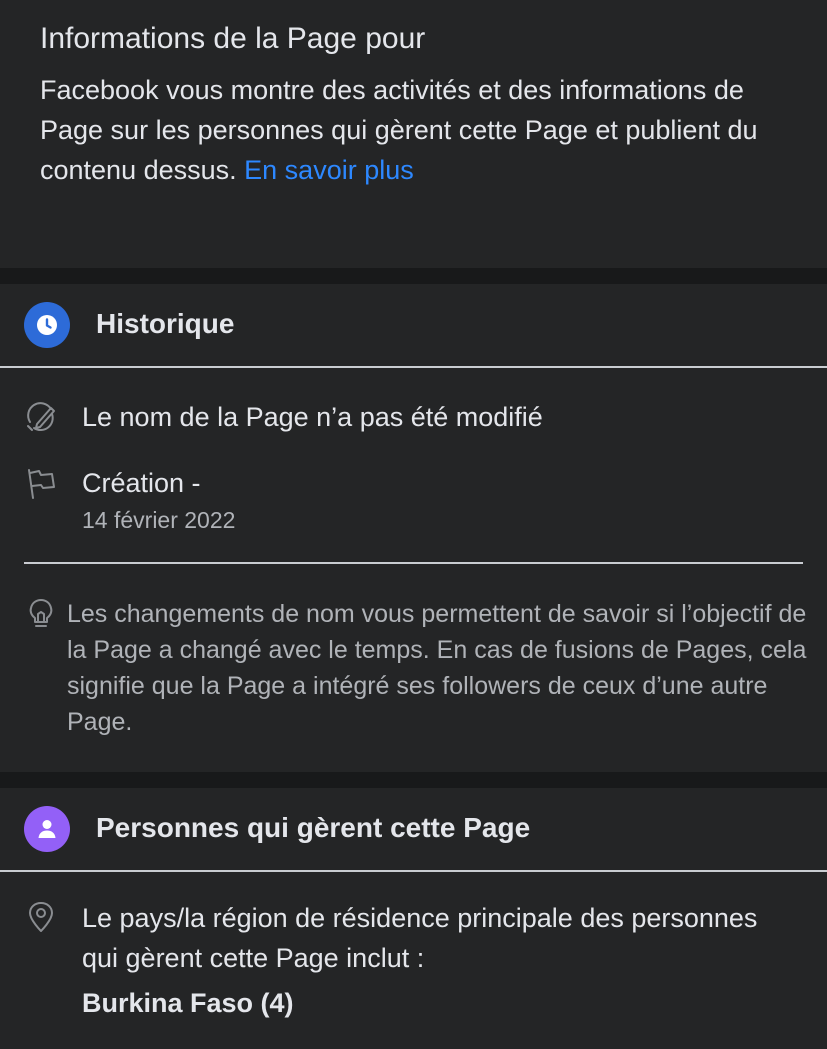 The height and width of the screenshot is (1049, 827). What do you see at coordinates (313, 827) in the screenshot?
I see `managers-title: Personnes qui gèrent cette Page` at bounding box center [313, 827].